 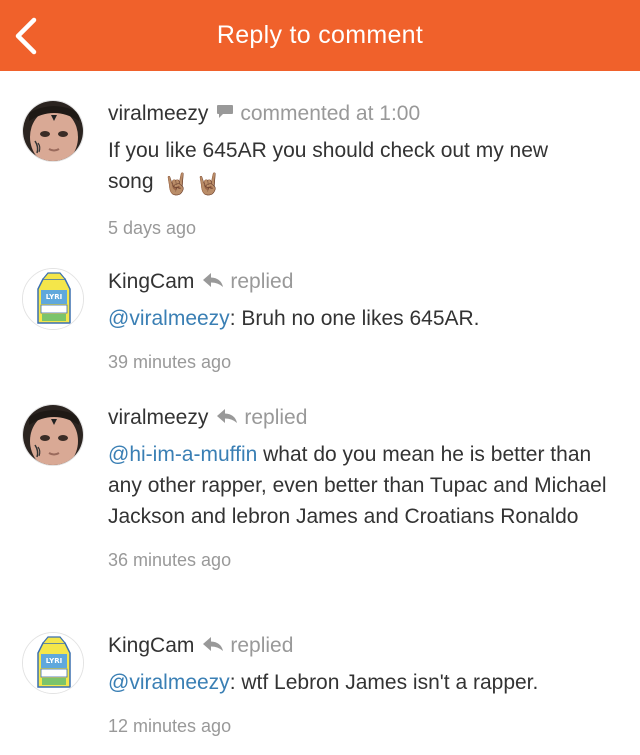 What do you see at coordinates (365, 418) in the screenshot?
I see `comment-meta: viralmeezy replied` at bounding box center [365, 418].